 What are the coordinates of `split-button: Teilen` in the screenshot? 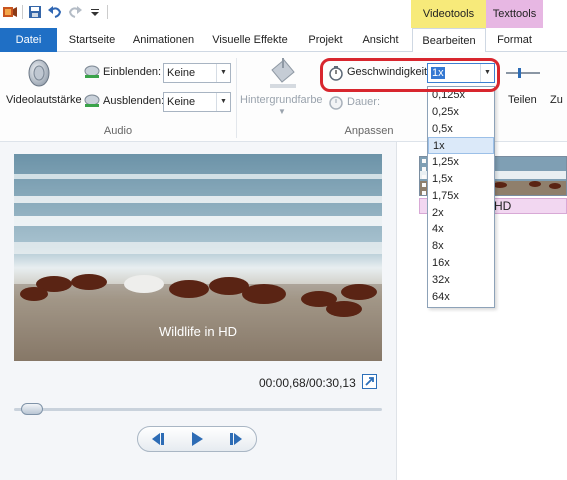 It's located at (522, 100).